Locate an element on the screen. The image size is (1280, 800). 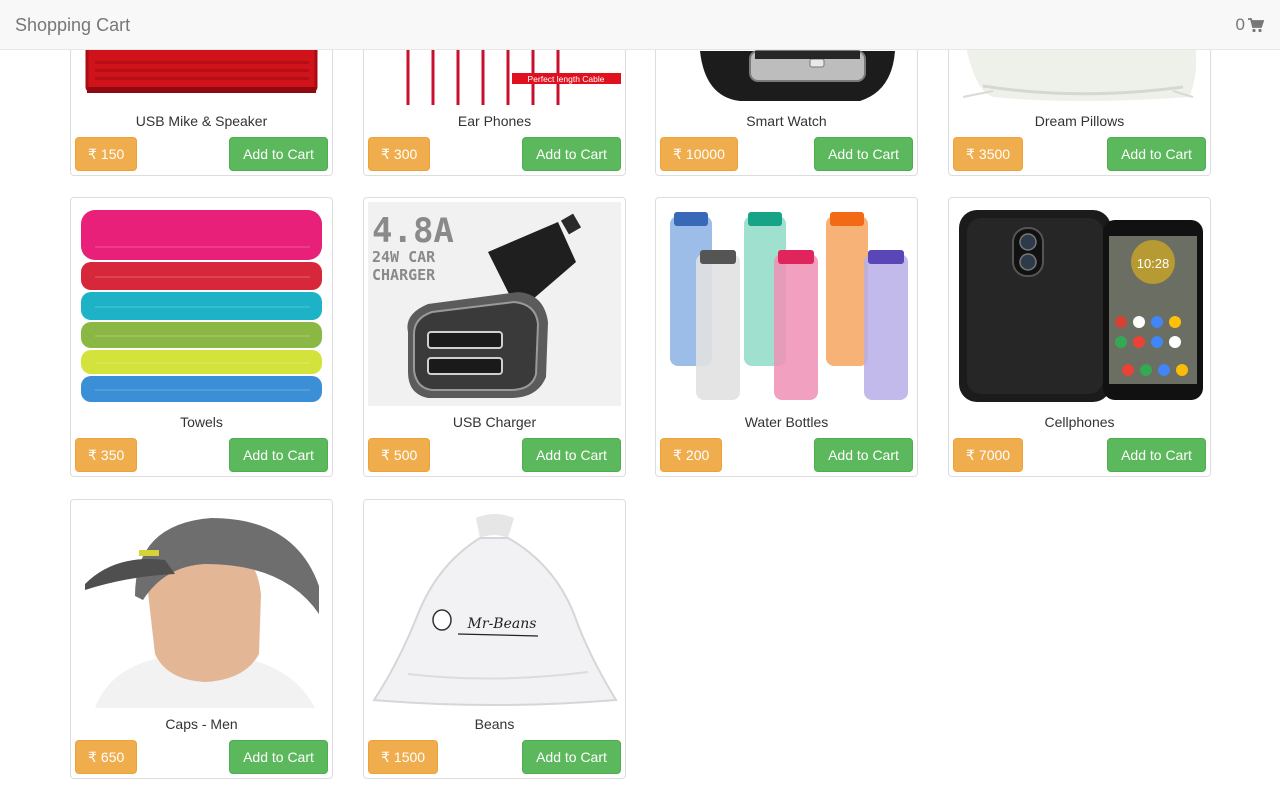
product-card: Mr-Beans Beans ₹ 1500 Add to Cart is located at coordinates (494, 639).